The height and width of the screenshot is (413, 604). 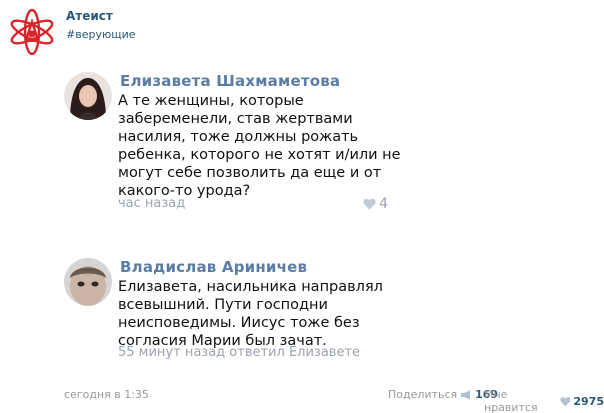 I want to click on like-label: Мне нравится, so click(x=511, y=400).